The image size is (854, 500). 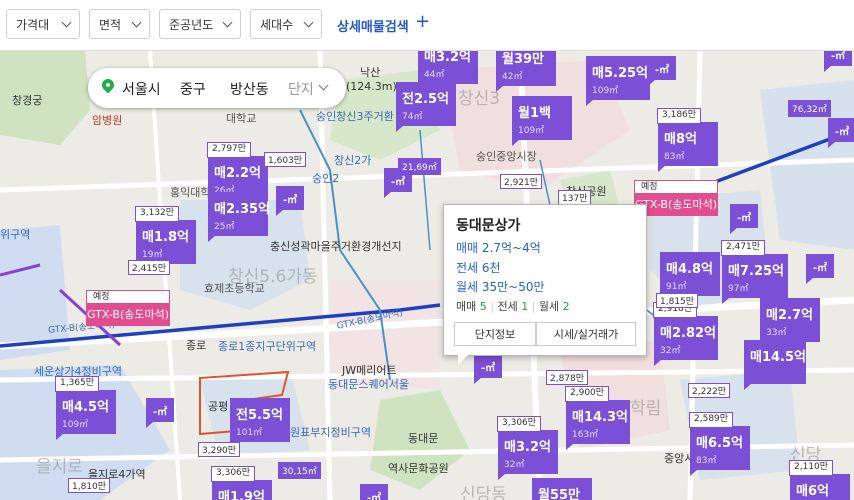 I want to click on breadcrumb-district: 중구, so click(x=193, y=89).